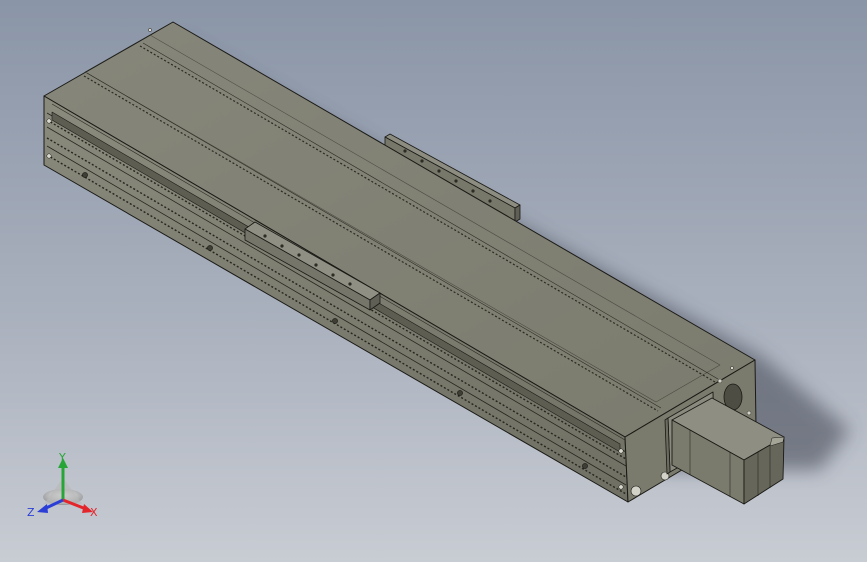 Image resolution: width=867 pixels, height=562 pixels. I want to click on z-axis-label: Z, so click(31, 512).